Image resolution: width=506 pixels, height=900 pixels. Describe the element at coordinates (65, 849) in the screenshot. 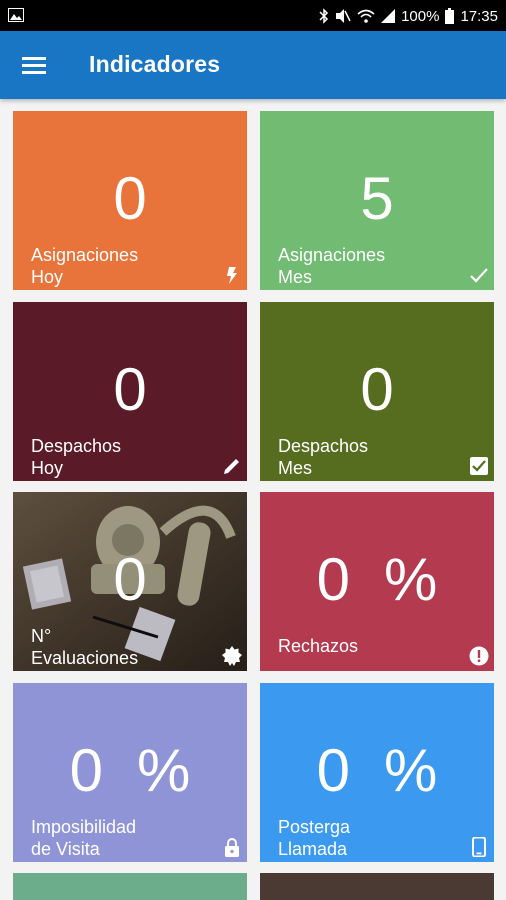

I see `tile-label-line: de Visita` at that location.